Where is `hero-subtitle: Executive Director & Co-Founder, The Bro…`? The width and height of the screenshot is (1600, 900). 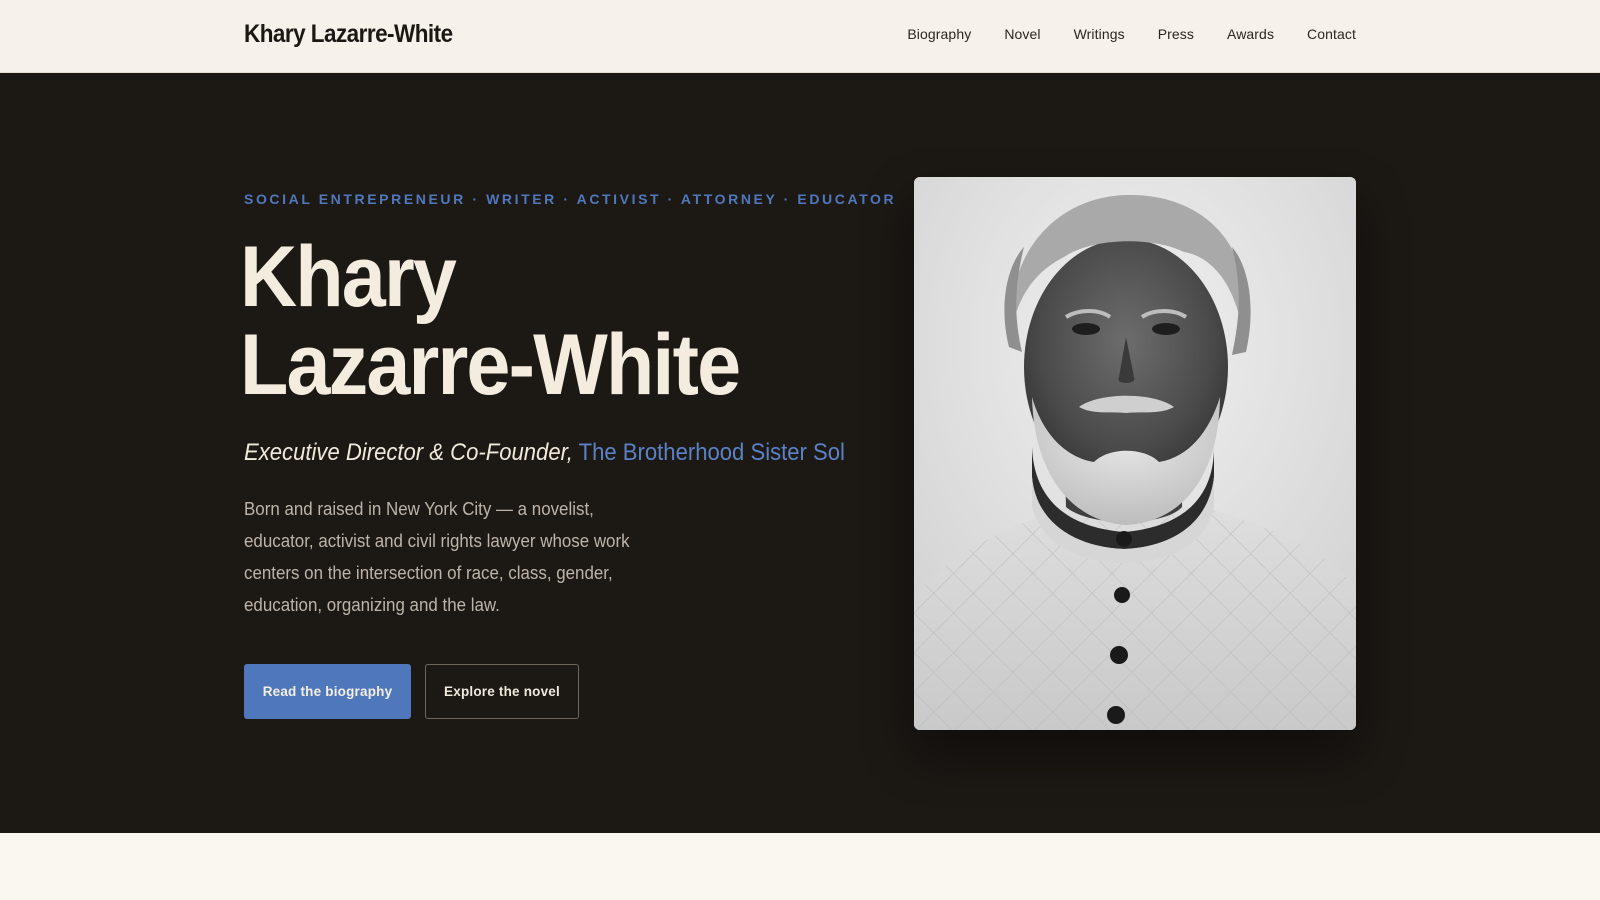 hero-subtitle: Executive Director & Co-Founder, The Bro… is located at coordinates (544, 453).